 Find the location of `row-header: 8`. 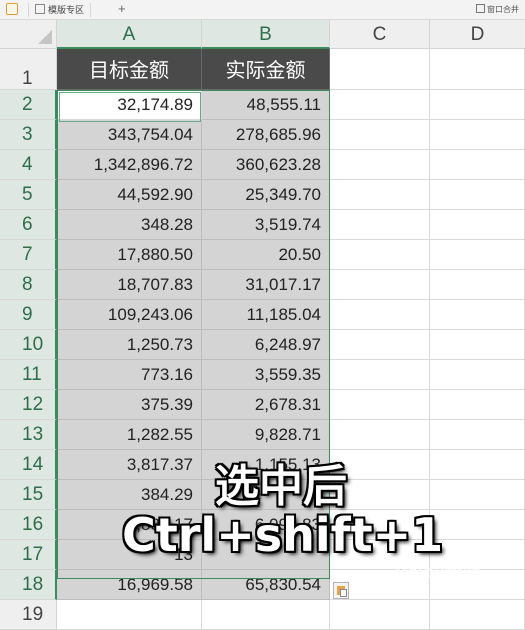

row-header: 8 is located at coordinates (28, 285).